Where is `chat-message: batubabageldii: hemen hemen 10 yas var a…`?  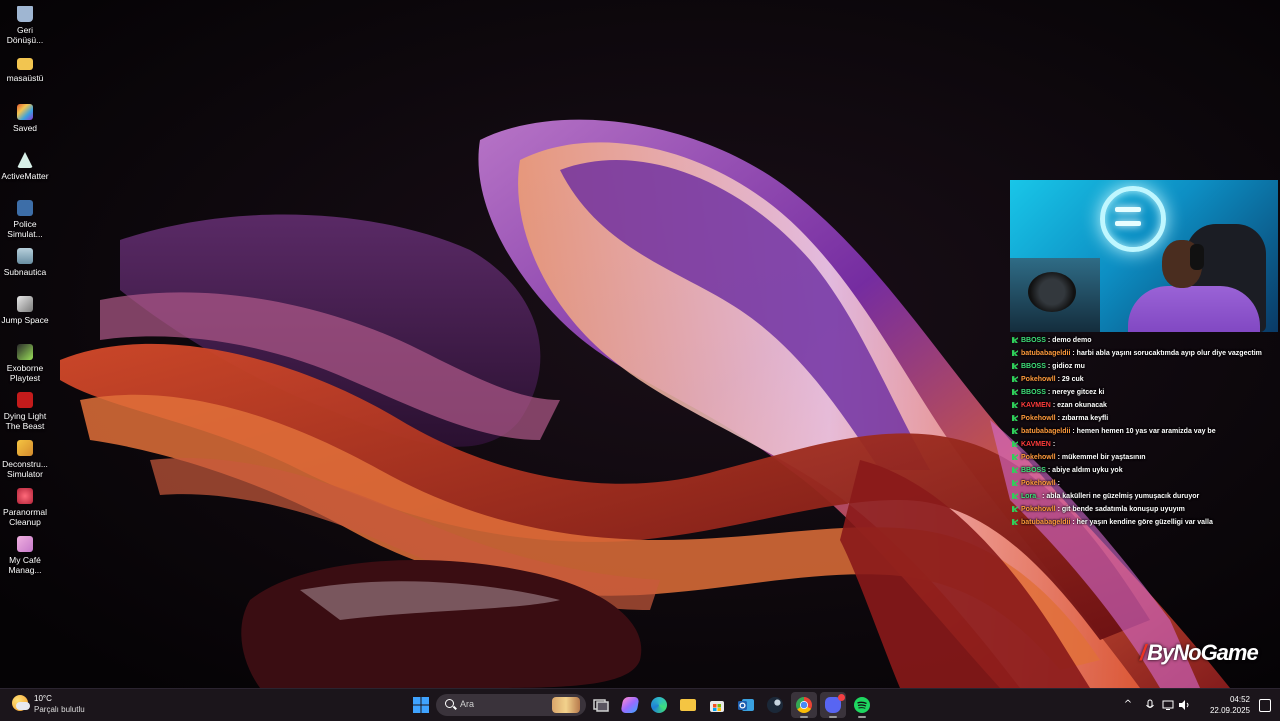 chat-message: batubabageldii: hemen hemen 10 yas var a… is located at coordinates (1146, 431).